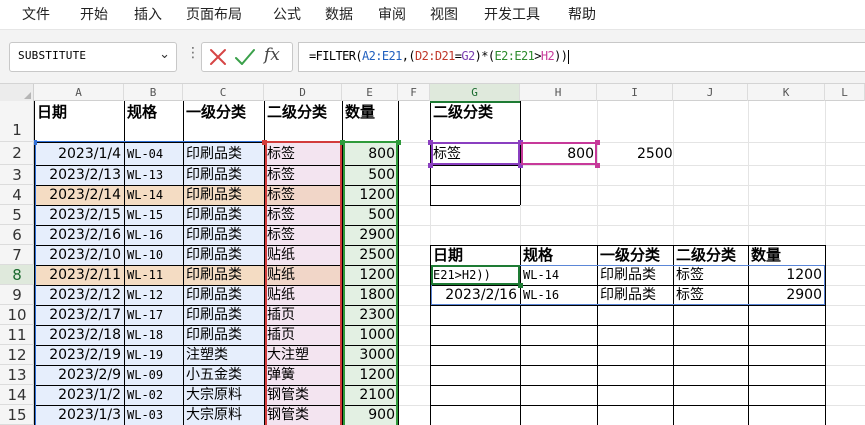 This screenshot has width=865, height=425. I want to click on more-options-icon: ⋮, so click(193, 53).